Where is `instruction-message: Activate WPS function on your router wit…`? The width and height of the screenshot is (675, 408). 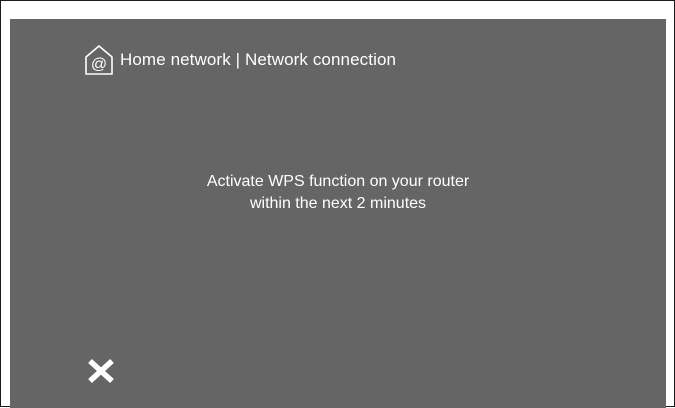
instruction-message: Activate WPS function on your router wit… is located at coordinates (338, 193).